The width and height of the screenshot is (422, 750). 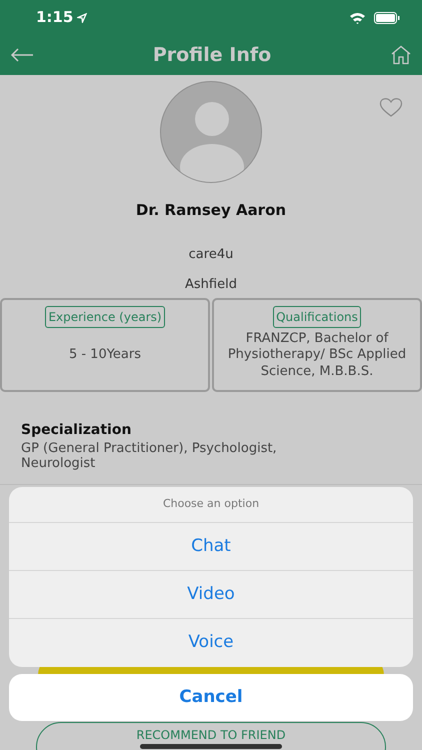 I want to click on wifi-icon, so click(x=357, y=18).